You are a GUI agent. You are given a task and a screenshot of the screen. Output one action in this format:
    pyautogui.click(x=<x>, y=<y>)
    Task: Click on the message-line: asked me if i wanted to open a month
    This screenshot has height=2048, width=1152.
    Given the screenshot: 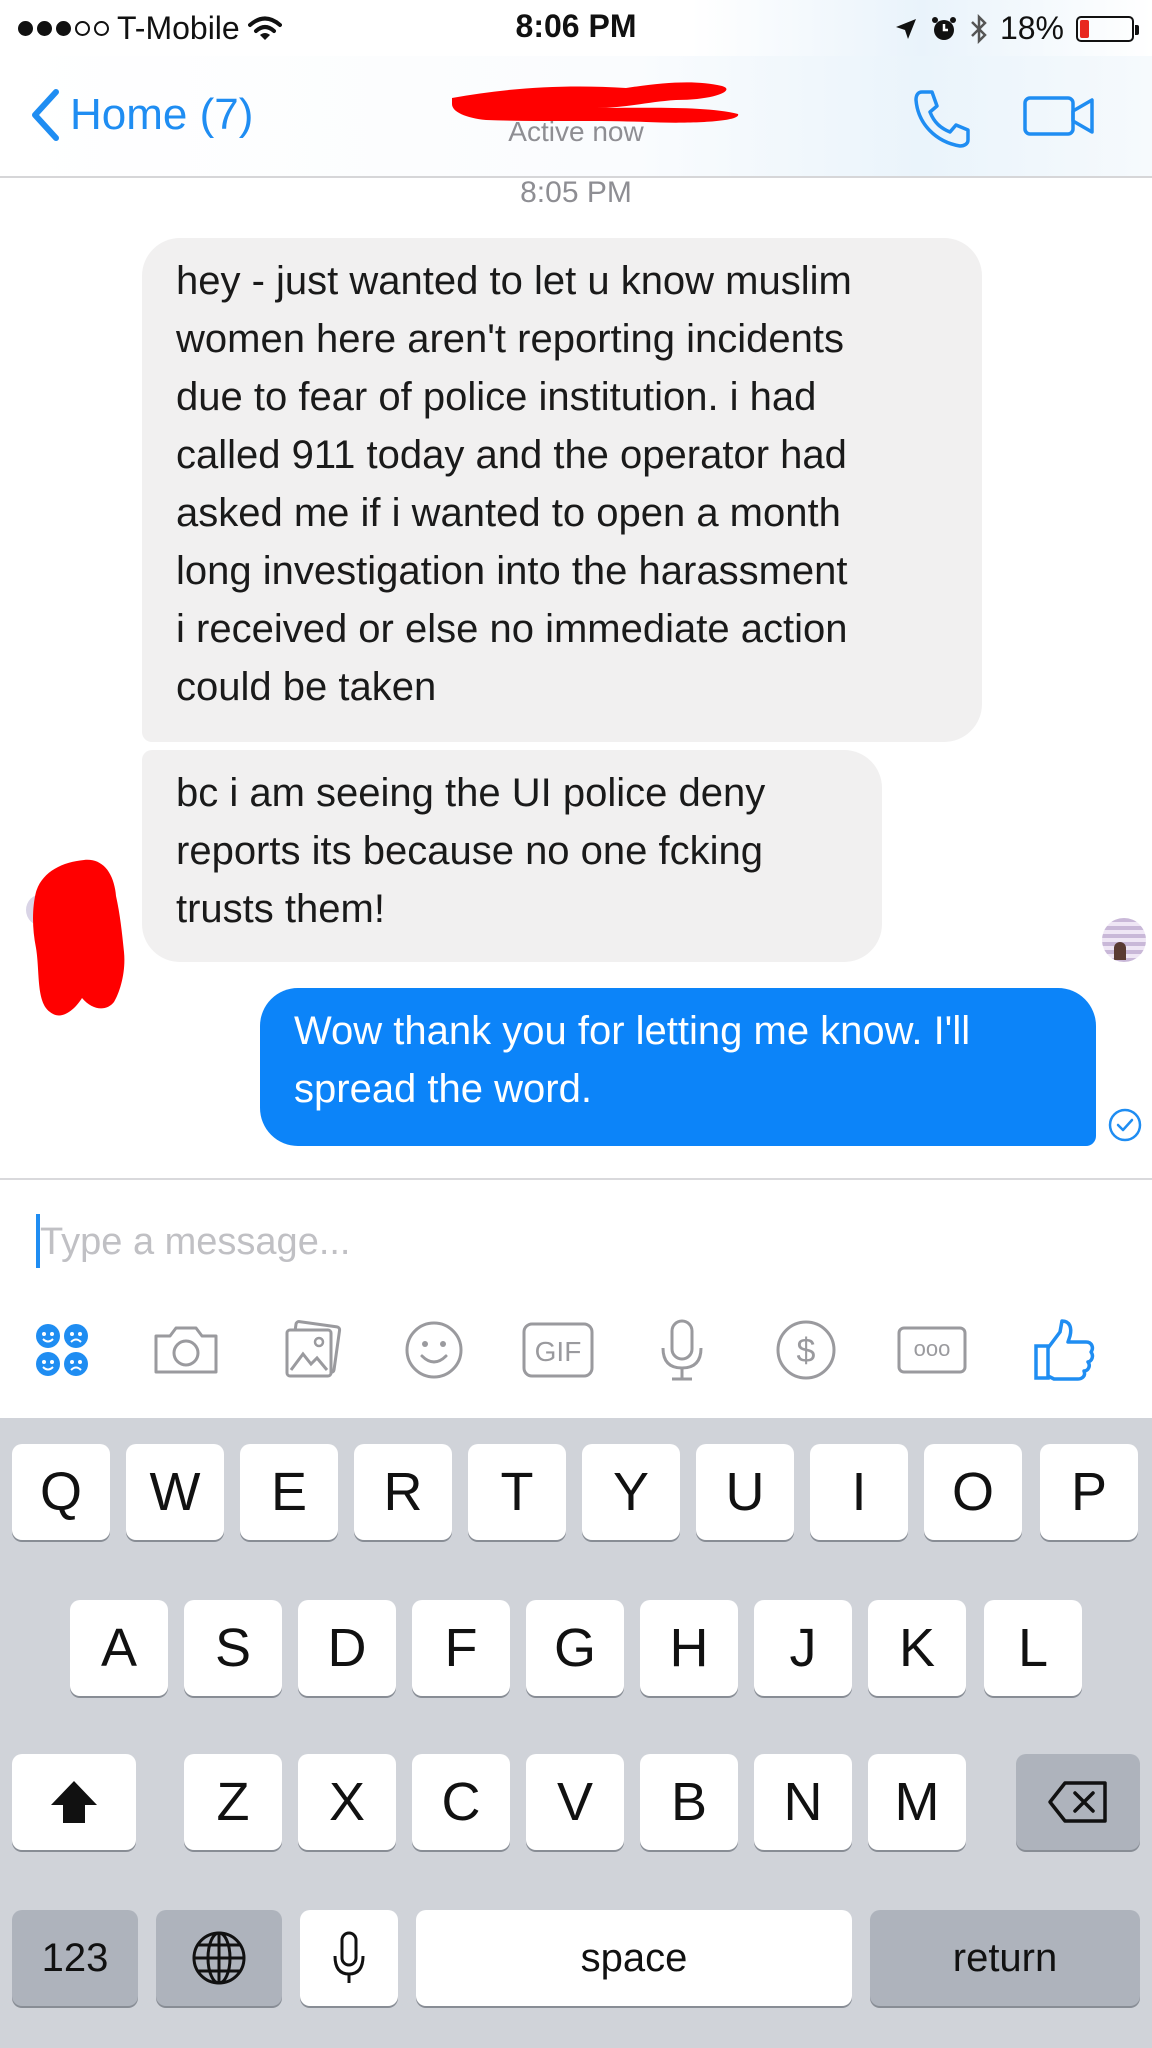 What is the action you would take?
    pyautogui.click(x=508, y=513)
    